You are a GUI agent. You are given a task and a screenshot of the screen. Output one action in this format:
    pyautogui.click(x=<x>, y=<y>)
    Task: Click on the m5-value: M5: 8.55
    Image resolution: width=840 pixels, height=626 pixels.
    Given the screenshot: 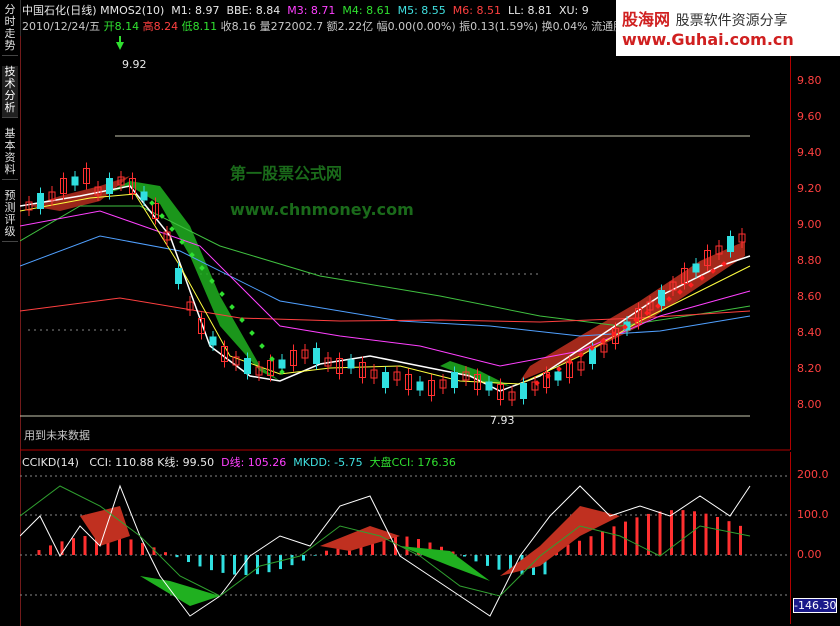 What is the action you would take?
    pyautogui.click(x=421, y=10)
    